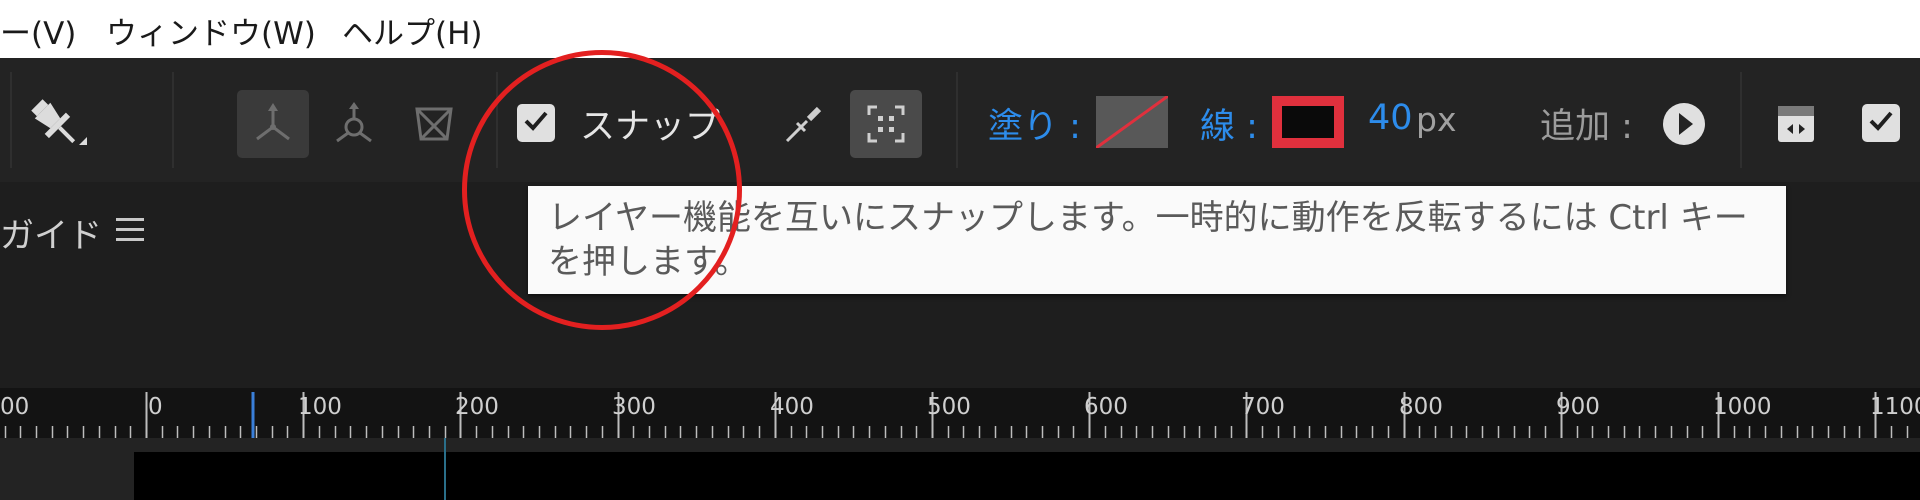 The width and height of the screenshot is (1920, 500). I want to click on menu-bar: ー(V) ウィンドウ(W) ヘルプ(H), so click(960, 29).